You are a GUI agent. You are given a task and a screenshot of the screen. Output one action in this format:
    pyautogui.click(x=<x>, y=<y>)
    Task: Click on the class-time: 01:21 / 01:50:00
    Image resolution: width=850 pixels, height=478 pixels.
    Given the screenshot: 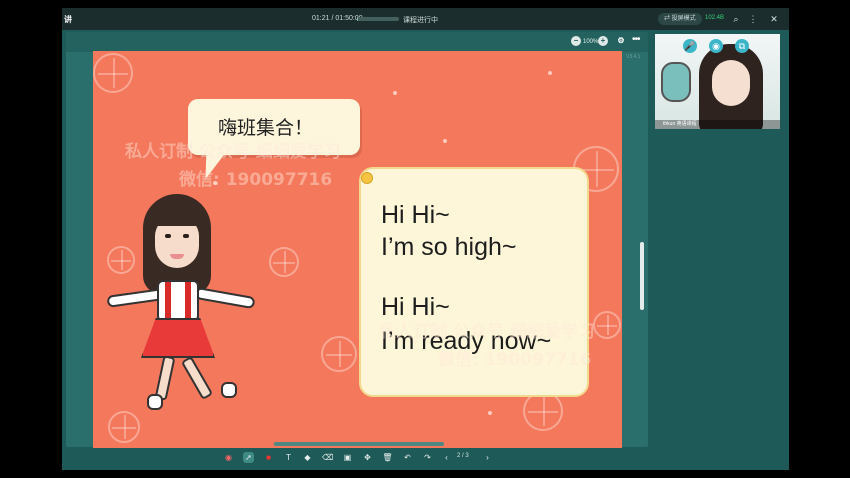 What is the action you would take?
    pyautogui.click(x=337, y=18)
    